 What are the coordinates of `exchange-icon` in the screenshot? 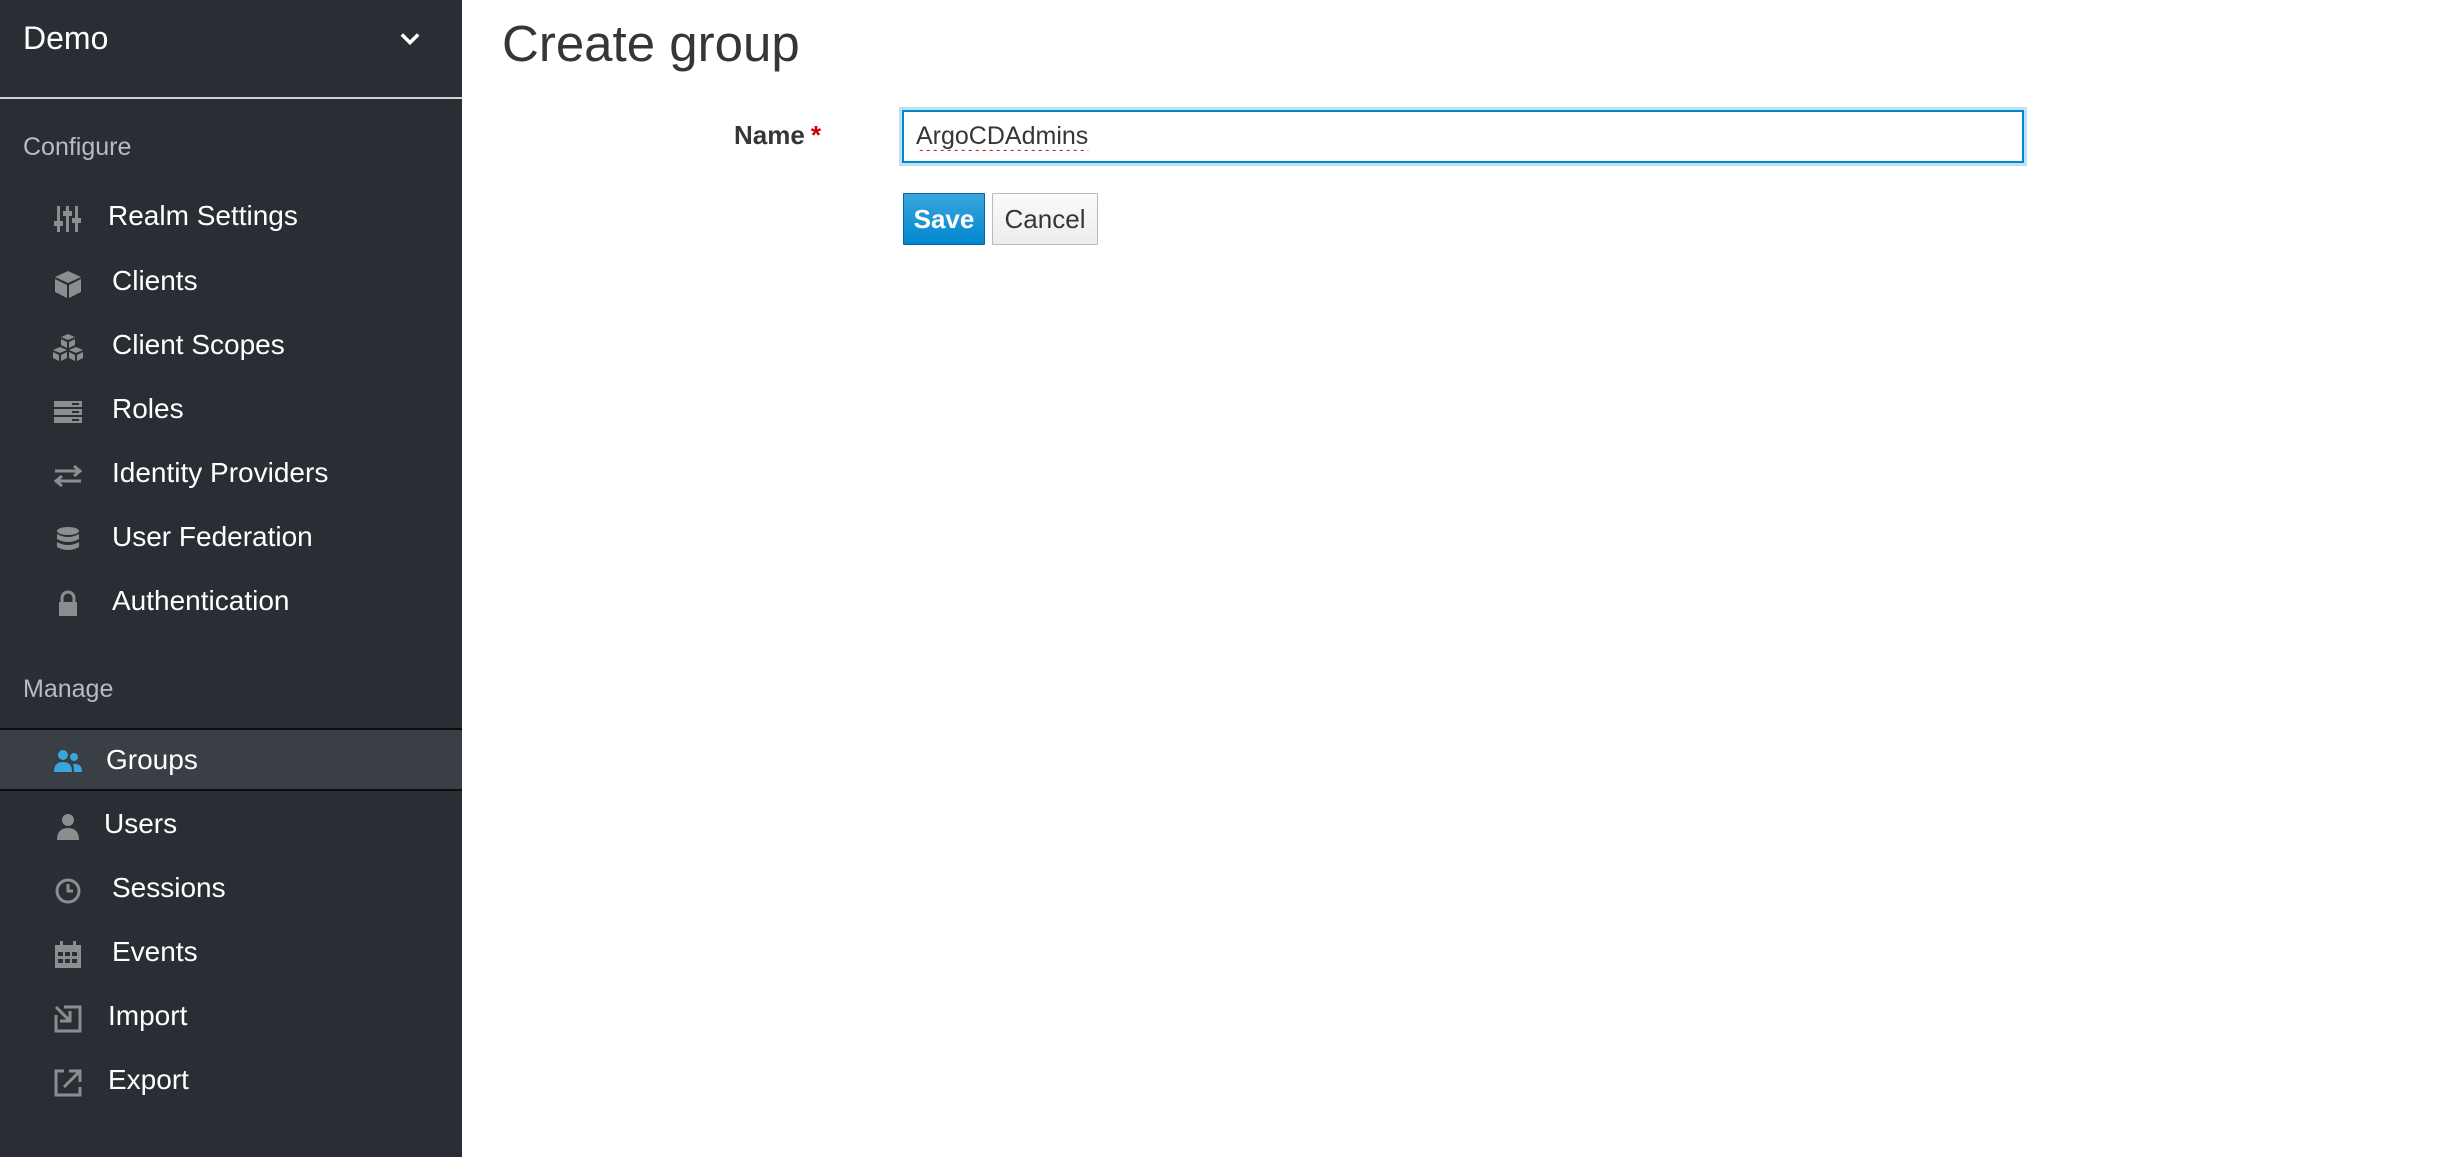 It's located at (68, 476).